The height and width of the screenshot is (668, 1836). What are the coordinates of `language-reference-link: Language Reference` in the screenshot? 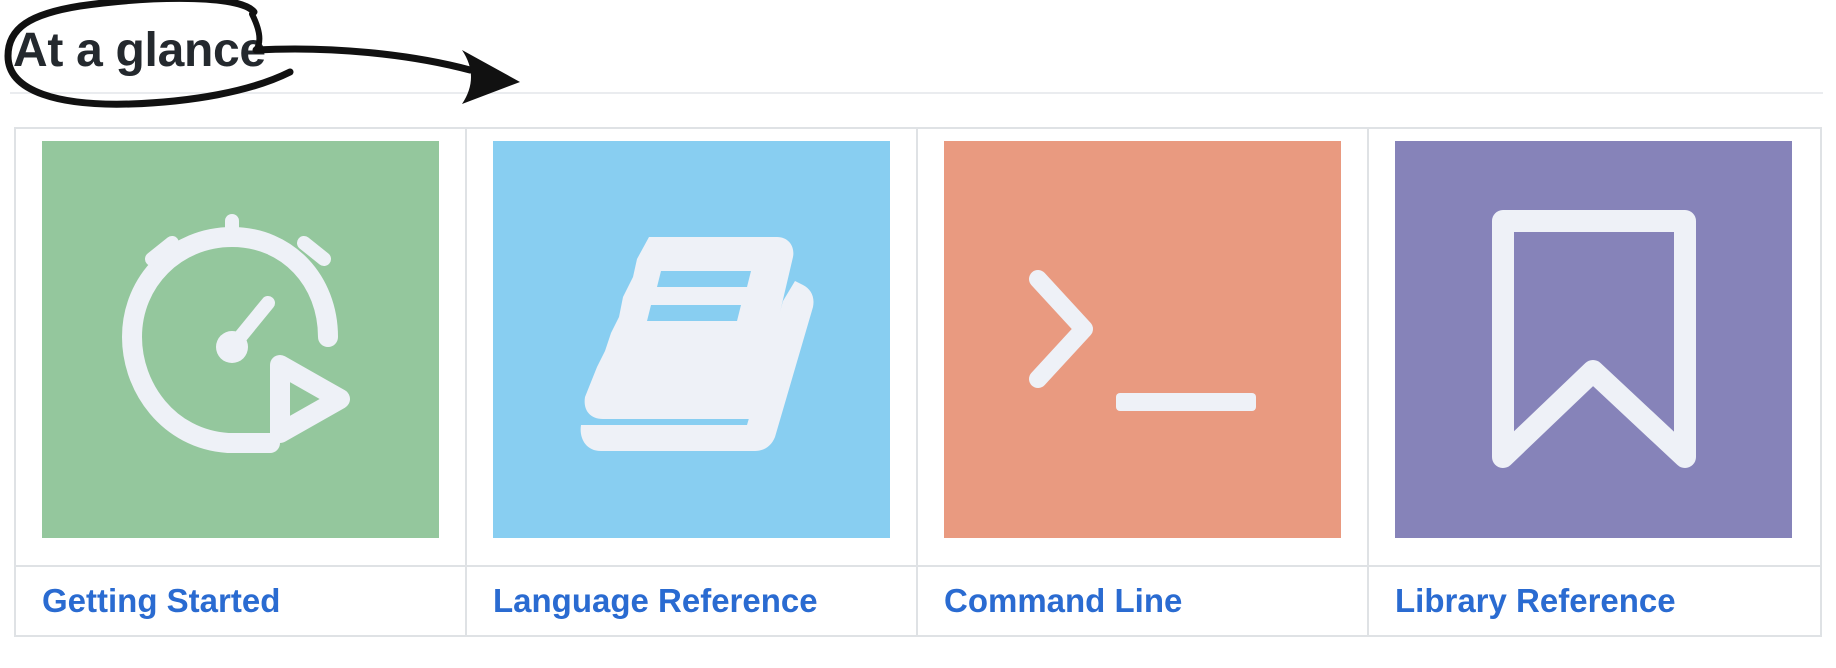 It's located at (655, 601).